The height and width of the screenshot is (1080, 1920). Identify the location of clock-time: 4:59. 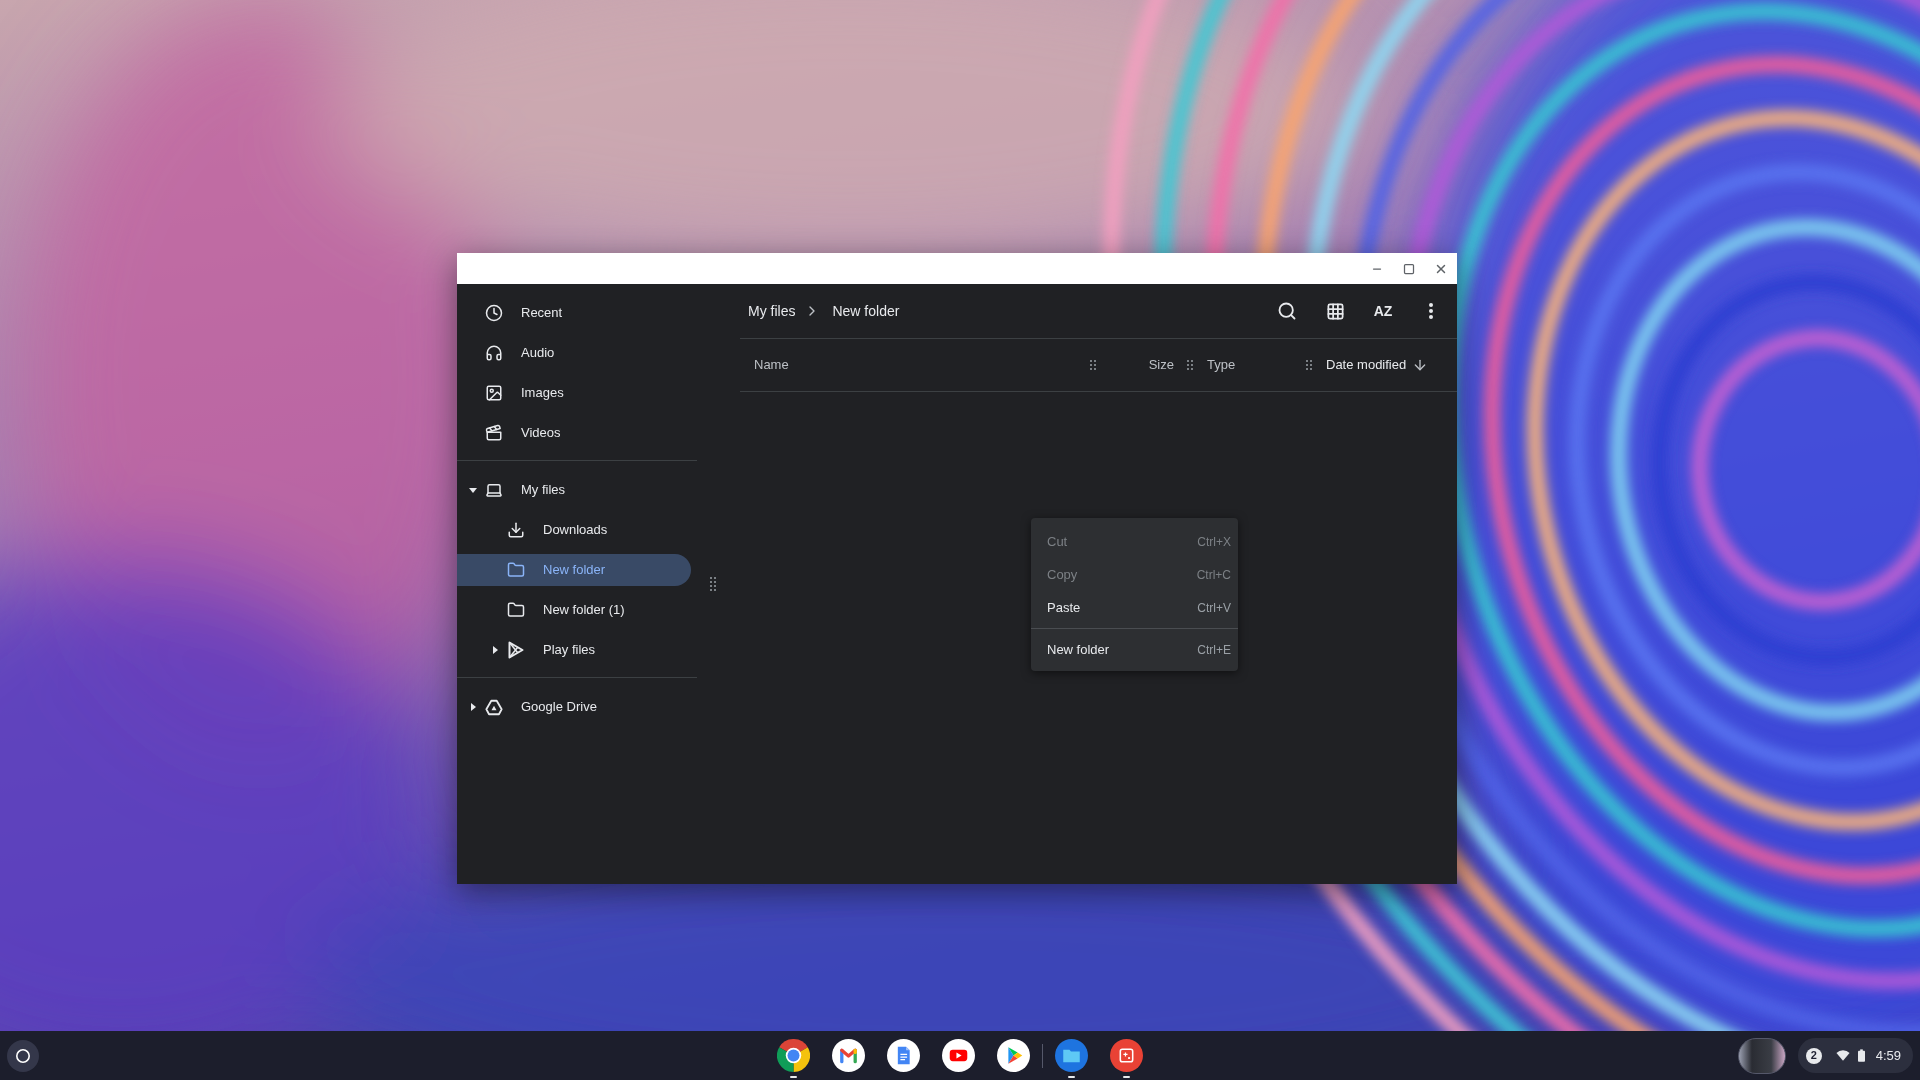
(1888, 1055).